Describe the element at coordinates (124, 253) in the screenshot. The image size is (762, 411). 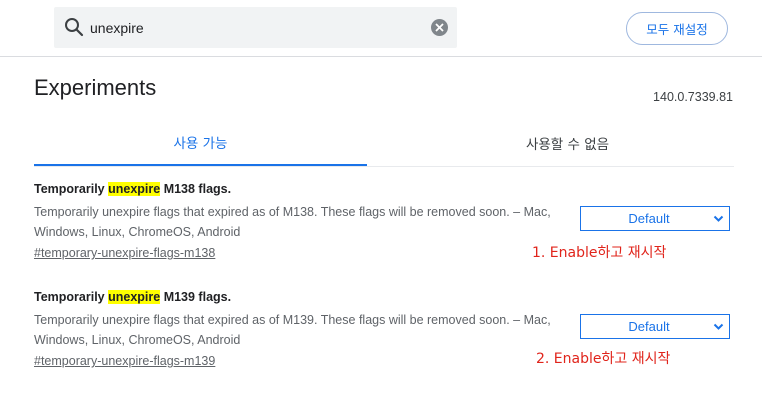
I see `experiment-link: #temporary-unexpire-flags-m138` at that location.